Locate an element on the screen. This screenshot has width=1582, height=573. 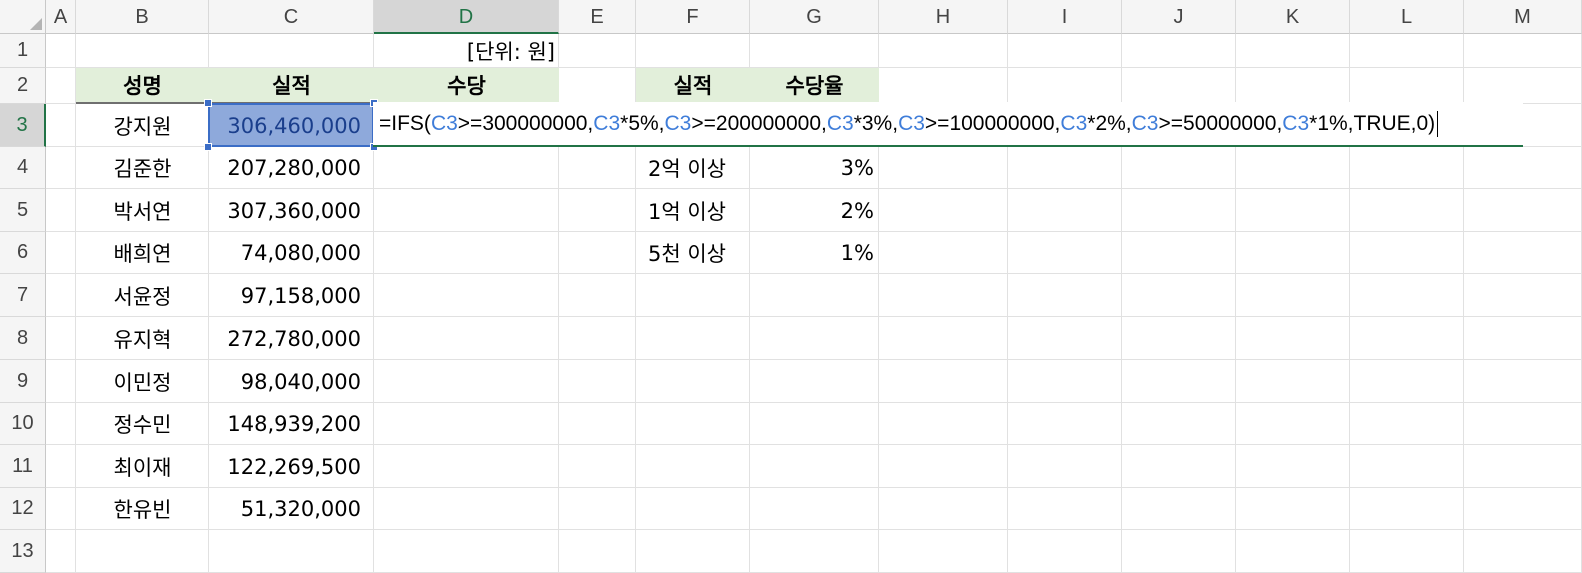
formula-segment: >=100000000, is located at coordinates (992, 123).